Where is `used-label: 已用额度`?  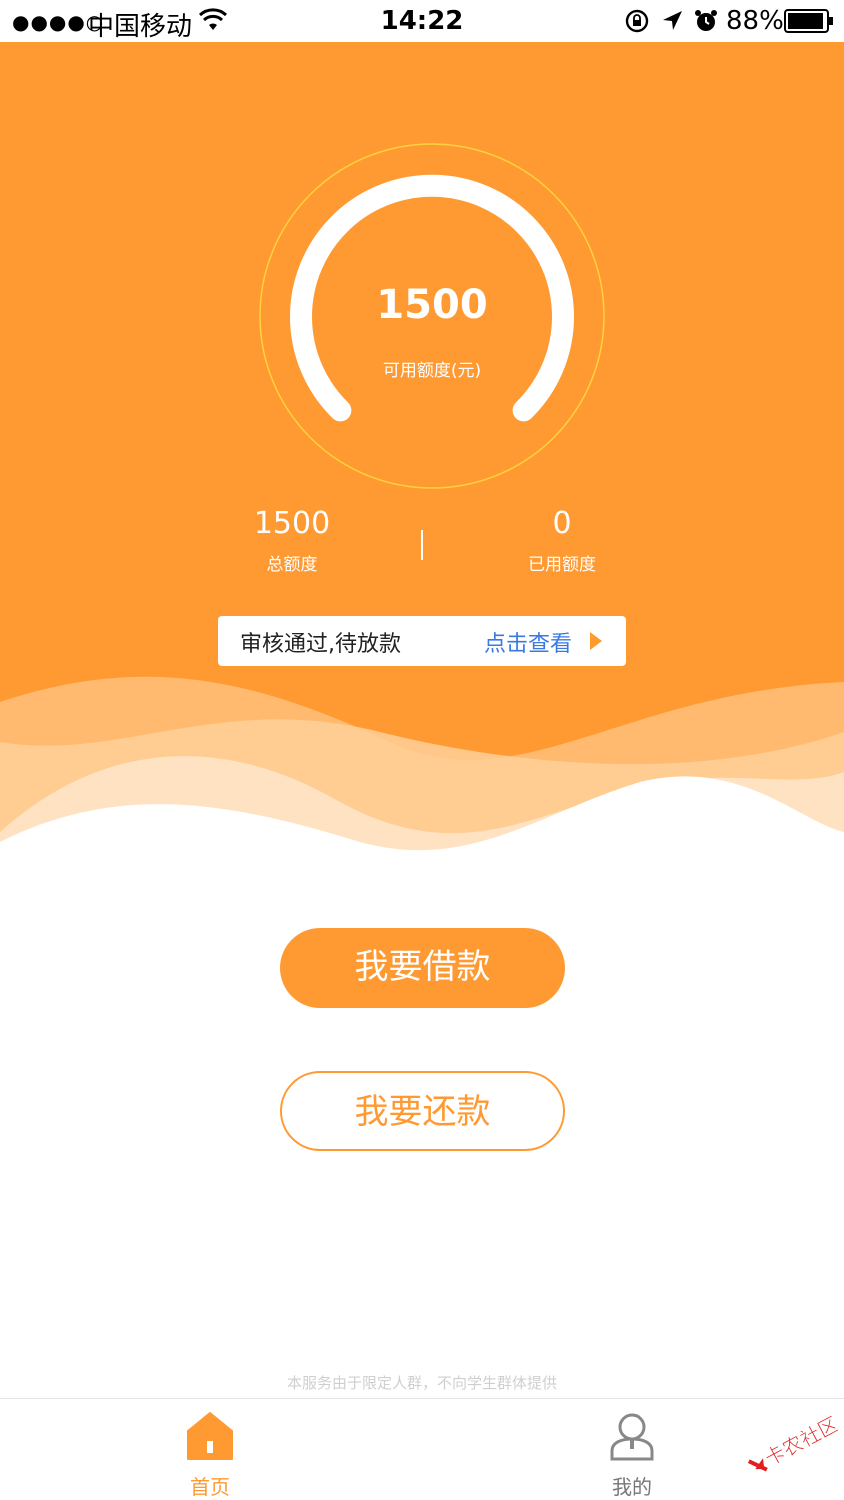 used-label: 已用额度 is located at coordinates (562, 565).